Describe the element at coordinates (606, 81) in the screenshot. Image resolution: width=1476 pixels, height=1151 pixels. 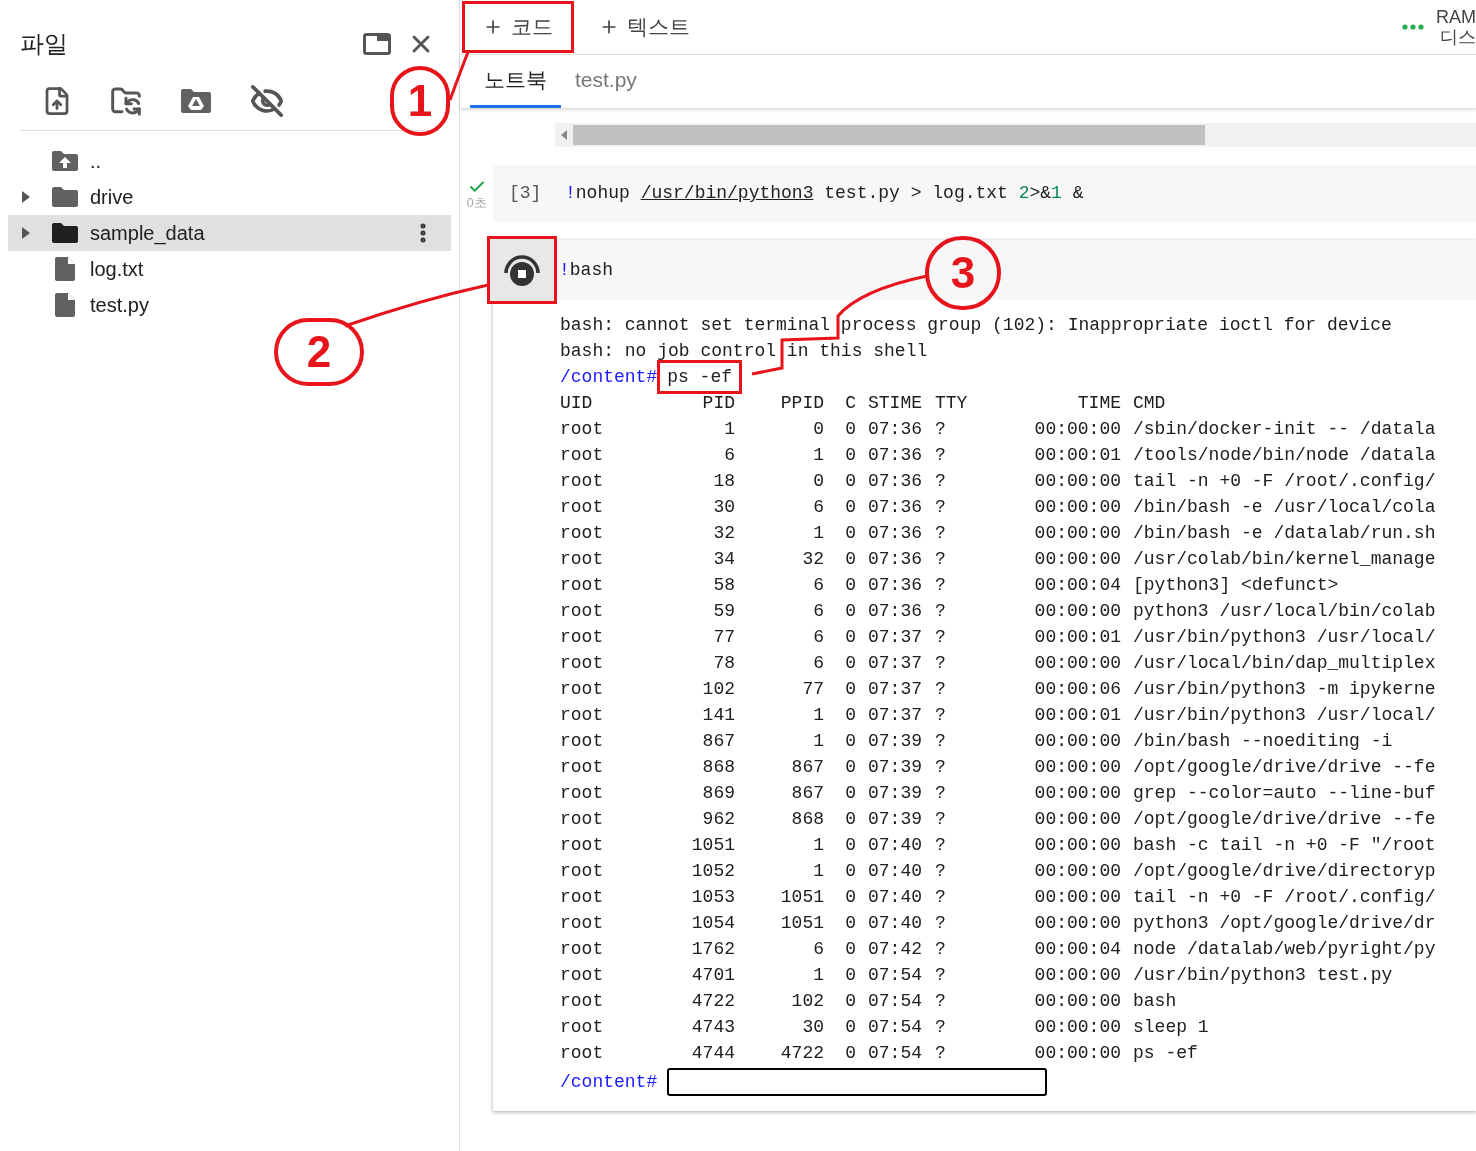
I see `editor-tab: test.py` at that location.